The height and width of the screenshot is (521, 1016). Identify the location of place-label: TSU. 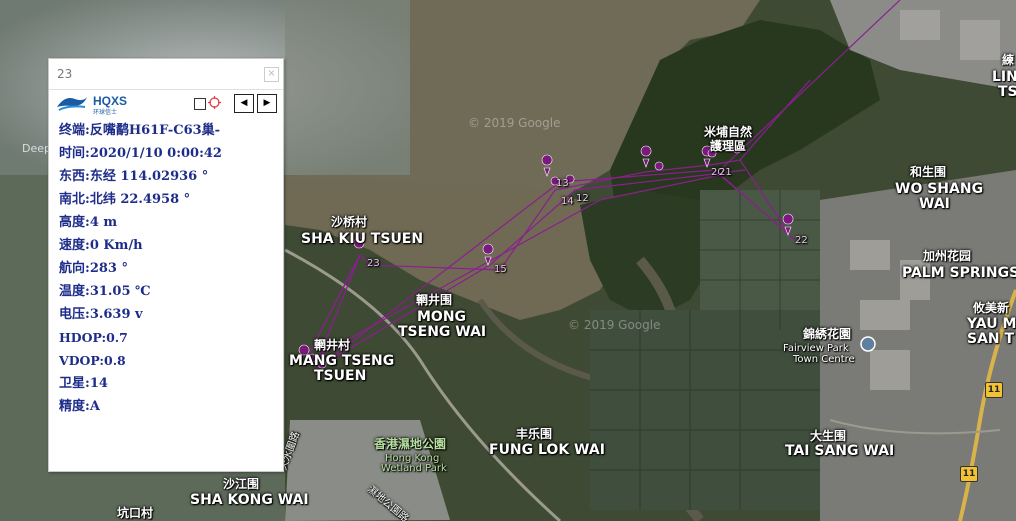
(1007, 92).